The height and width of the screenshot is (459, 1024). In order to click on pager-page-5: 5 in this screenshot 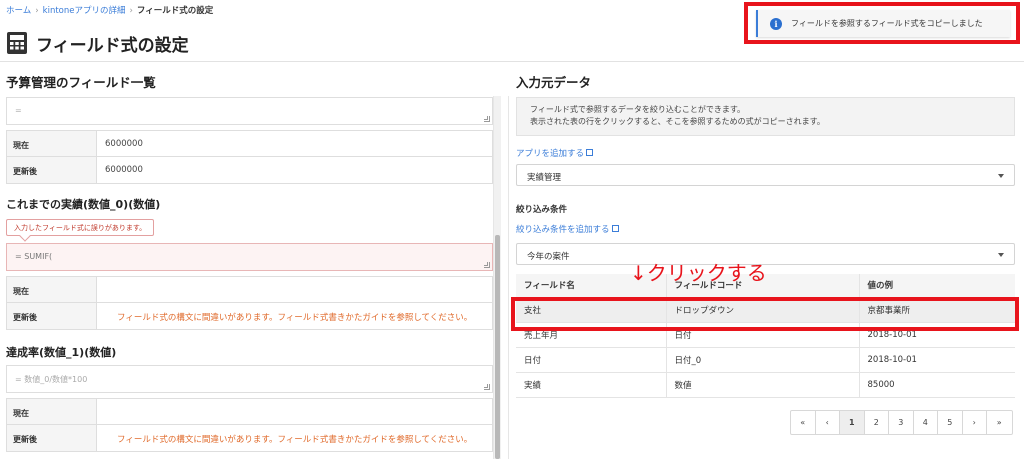, I will do `click(950, 422)`.